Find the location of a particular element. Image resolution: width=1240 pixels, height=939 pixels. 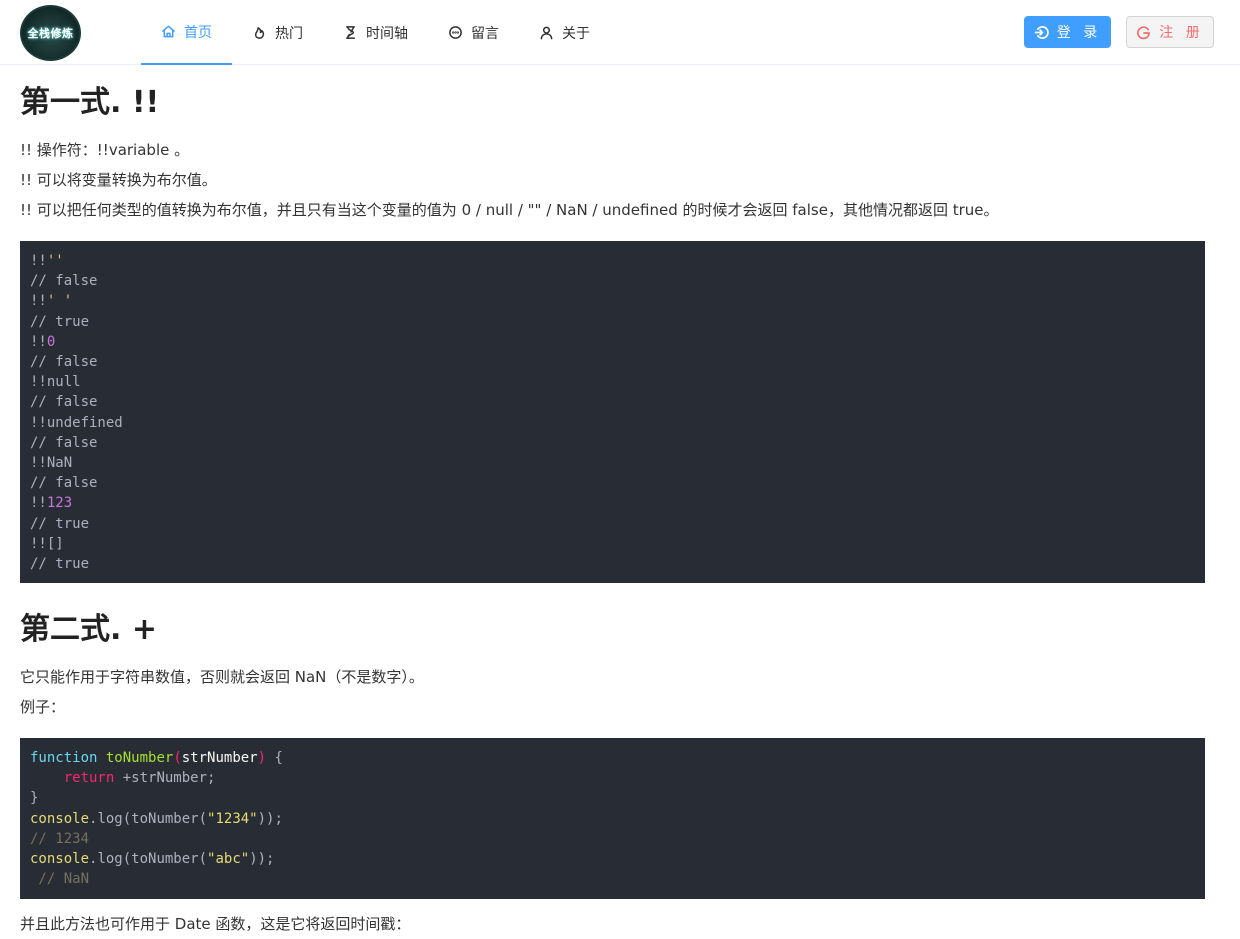

section2-title: 第二式. + is located at coordinates (88, 629).